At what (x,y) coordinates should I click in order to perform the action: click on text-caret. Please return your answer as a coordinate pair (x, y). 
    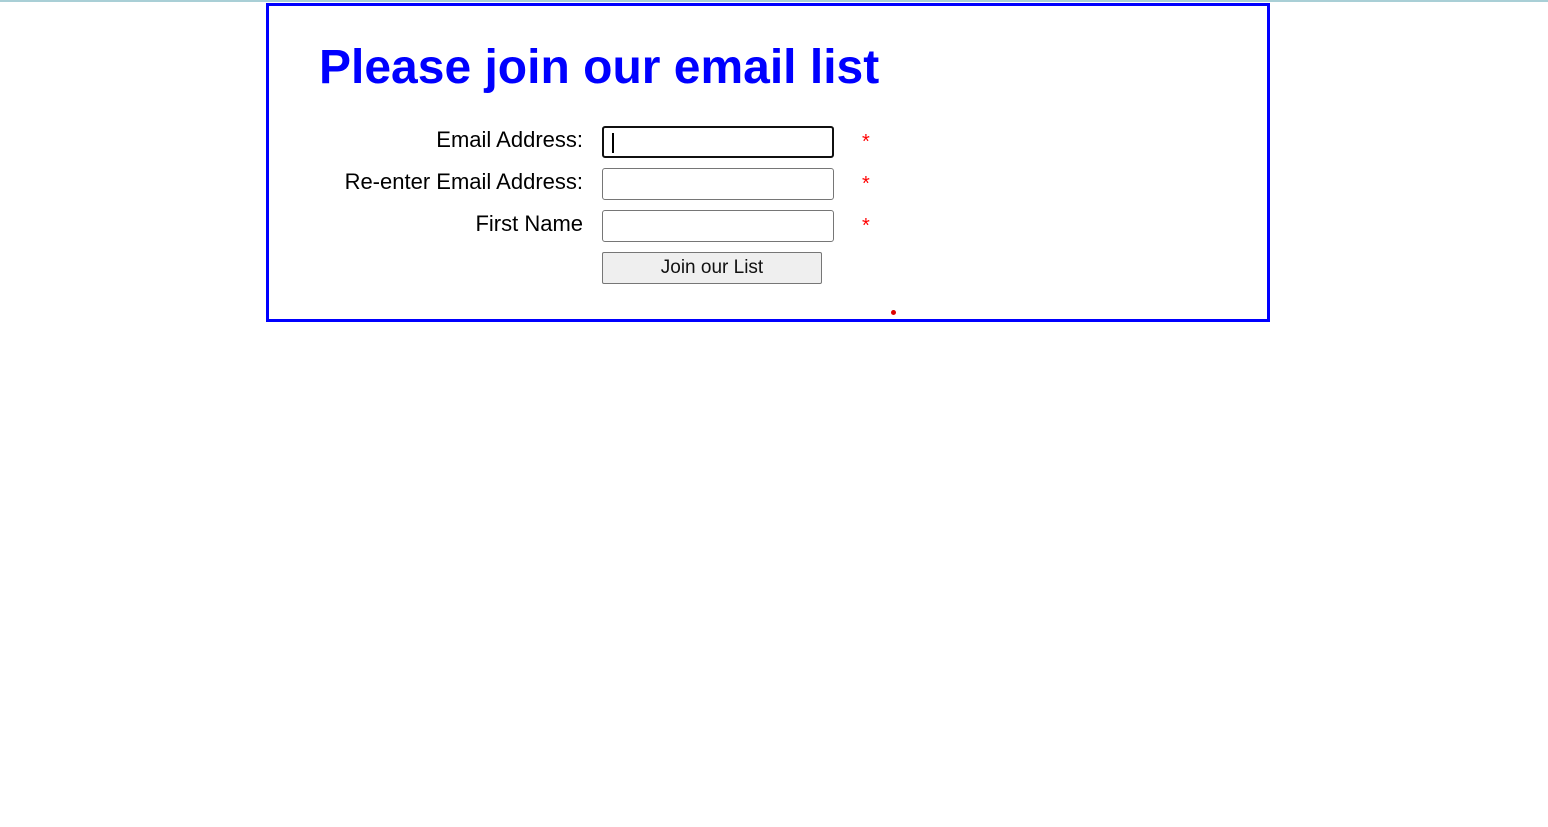
    Looking at the image, I should click on (613, 143).